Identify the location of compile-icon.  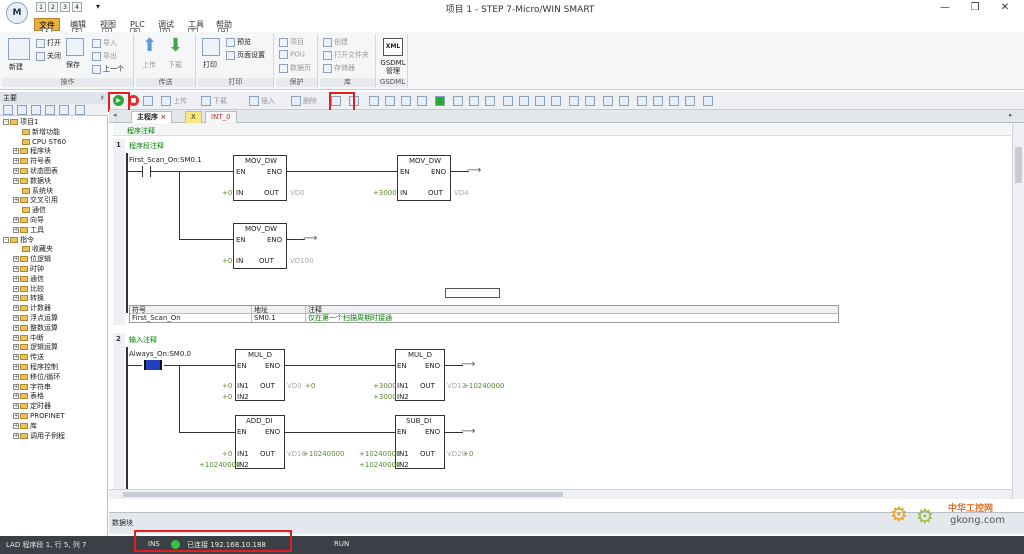
(148, 101).